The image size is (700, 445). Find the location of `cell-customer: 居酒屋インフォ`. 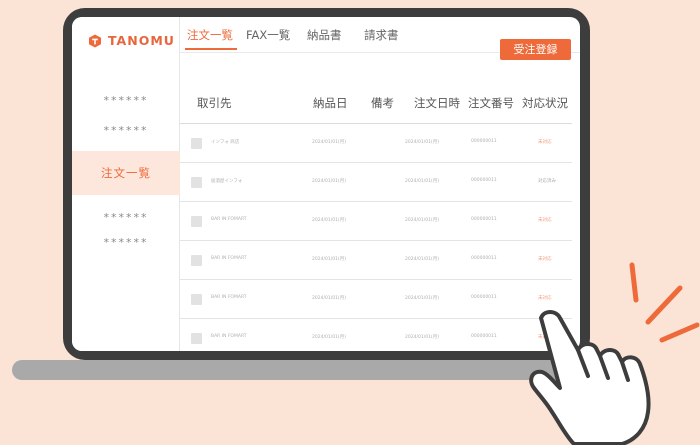

cell-customer: 居酒屋インフォ is located at coordinates (227, 181).